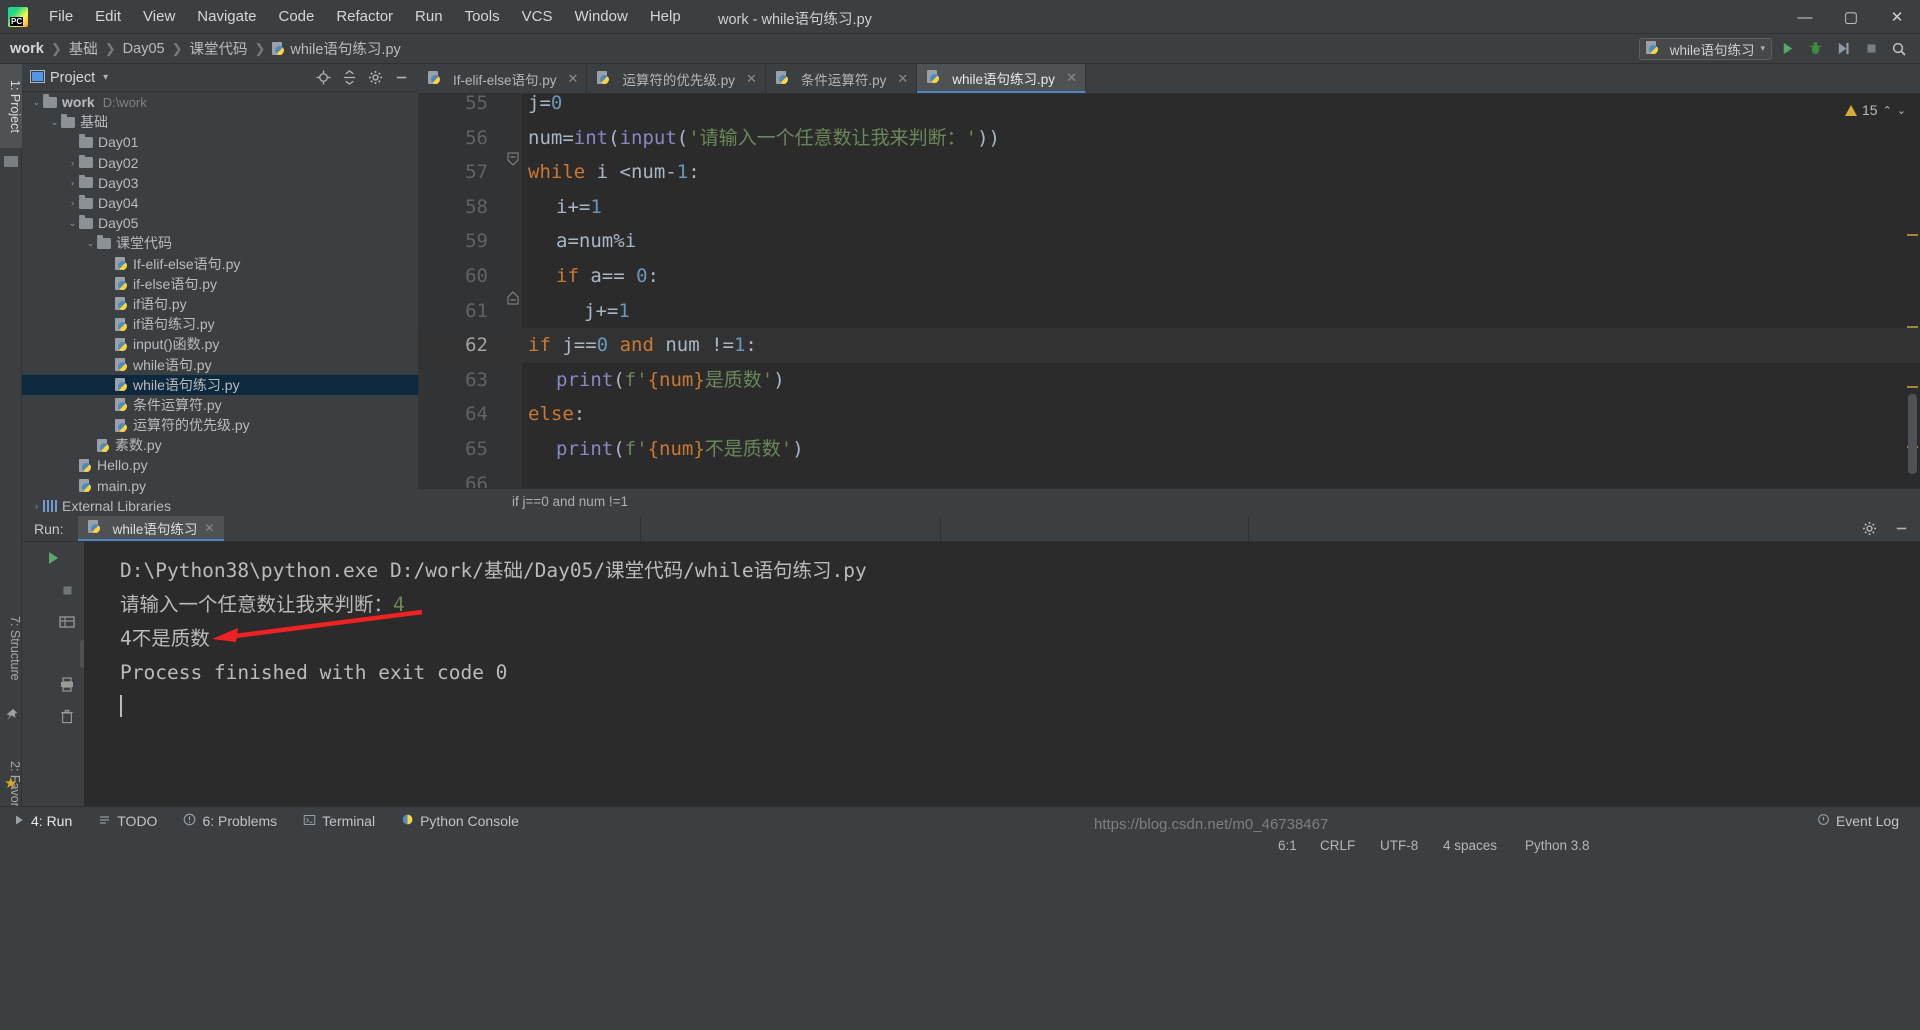 Image resolution: width=1920 pixels, height=1030 pixels. What do you see at coordinates (220, 102) in the screenshot?
I see `tree-item: ⌄ work D:\work` at bounding box center [220, 102].